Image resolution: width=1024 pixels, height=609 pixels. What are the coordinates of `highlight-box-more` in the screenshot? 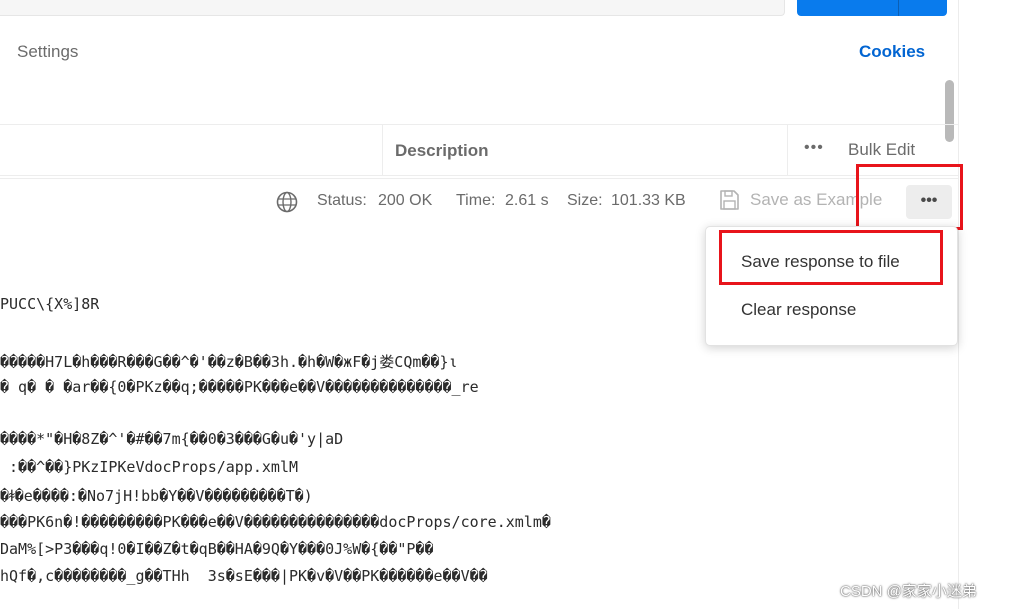 It's located at (909, 197).